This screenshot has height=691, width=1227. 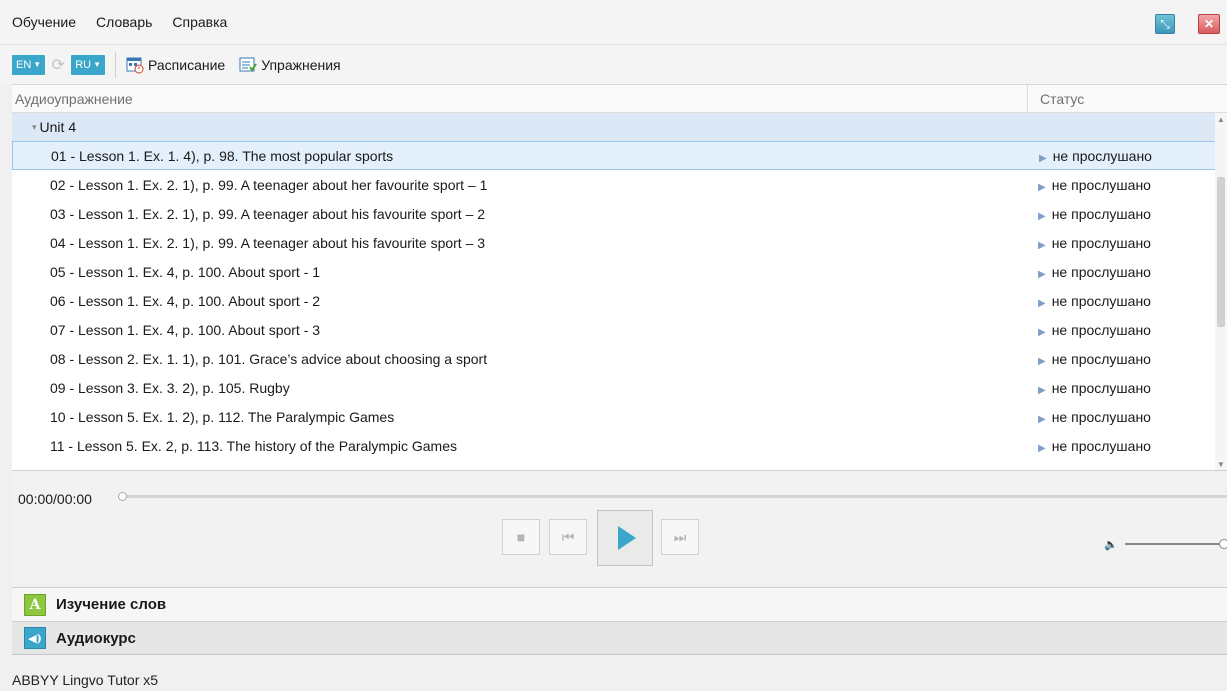 What do you see at coordinates (619, 127) in the screenshot?
I see `group-row-unit: ▾ Unit 4` at bounding box center [619, 127].